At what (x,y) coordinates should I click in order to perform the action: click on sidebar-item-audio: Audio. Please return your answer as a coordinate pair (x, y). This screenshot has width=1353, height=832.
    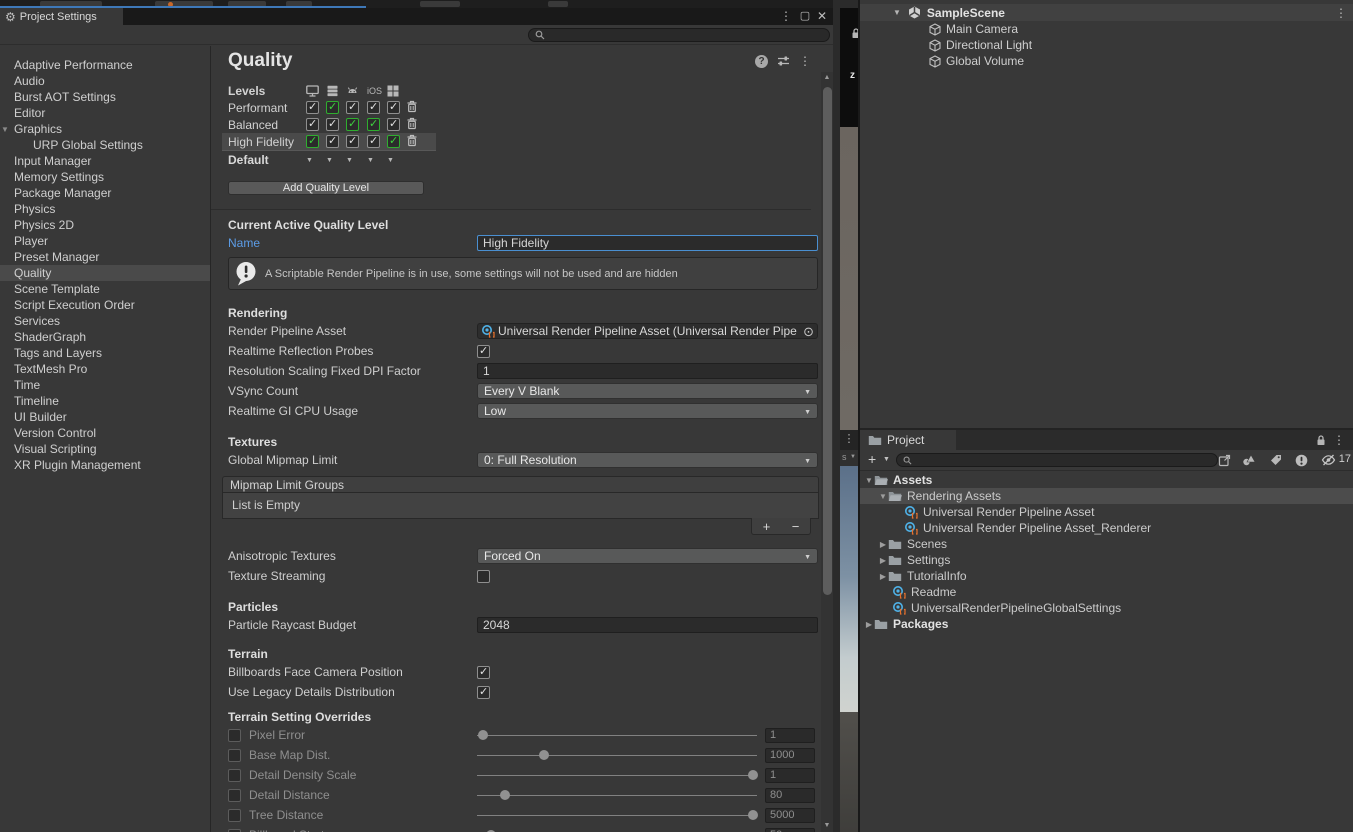
    Looking at the image, I should click on (105, 81).